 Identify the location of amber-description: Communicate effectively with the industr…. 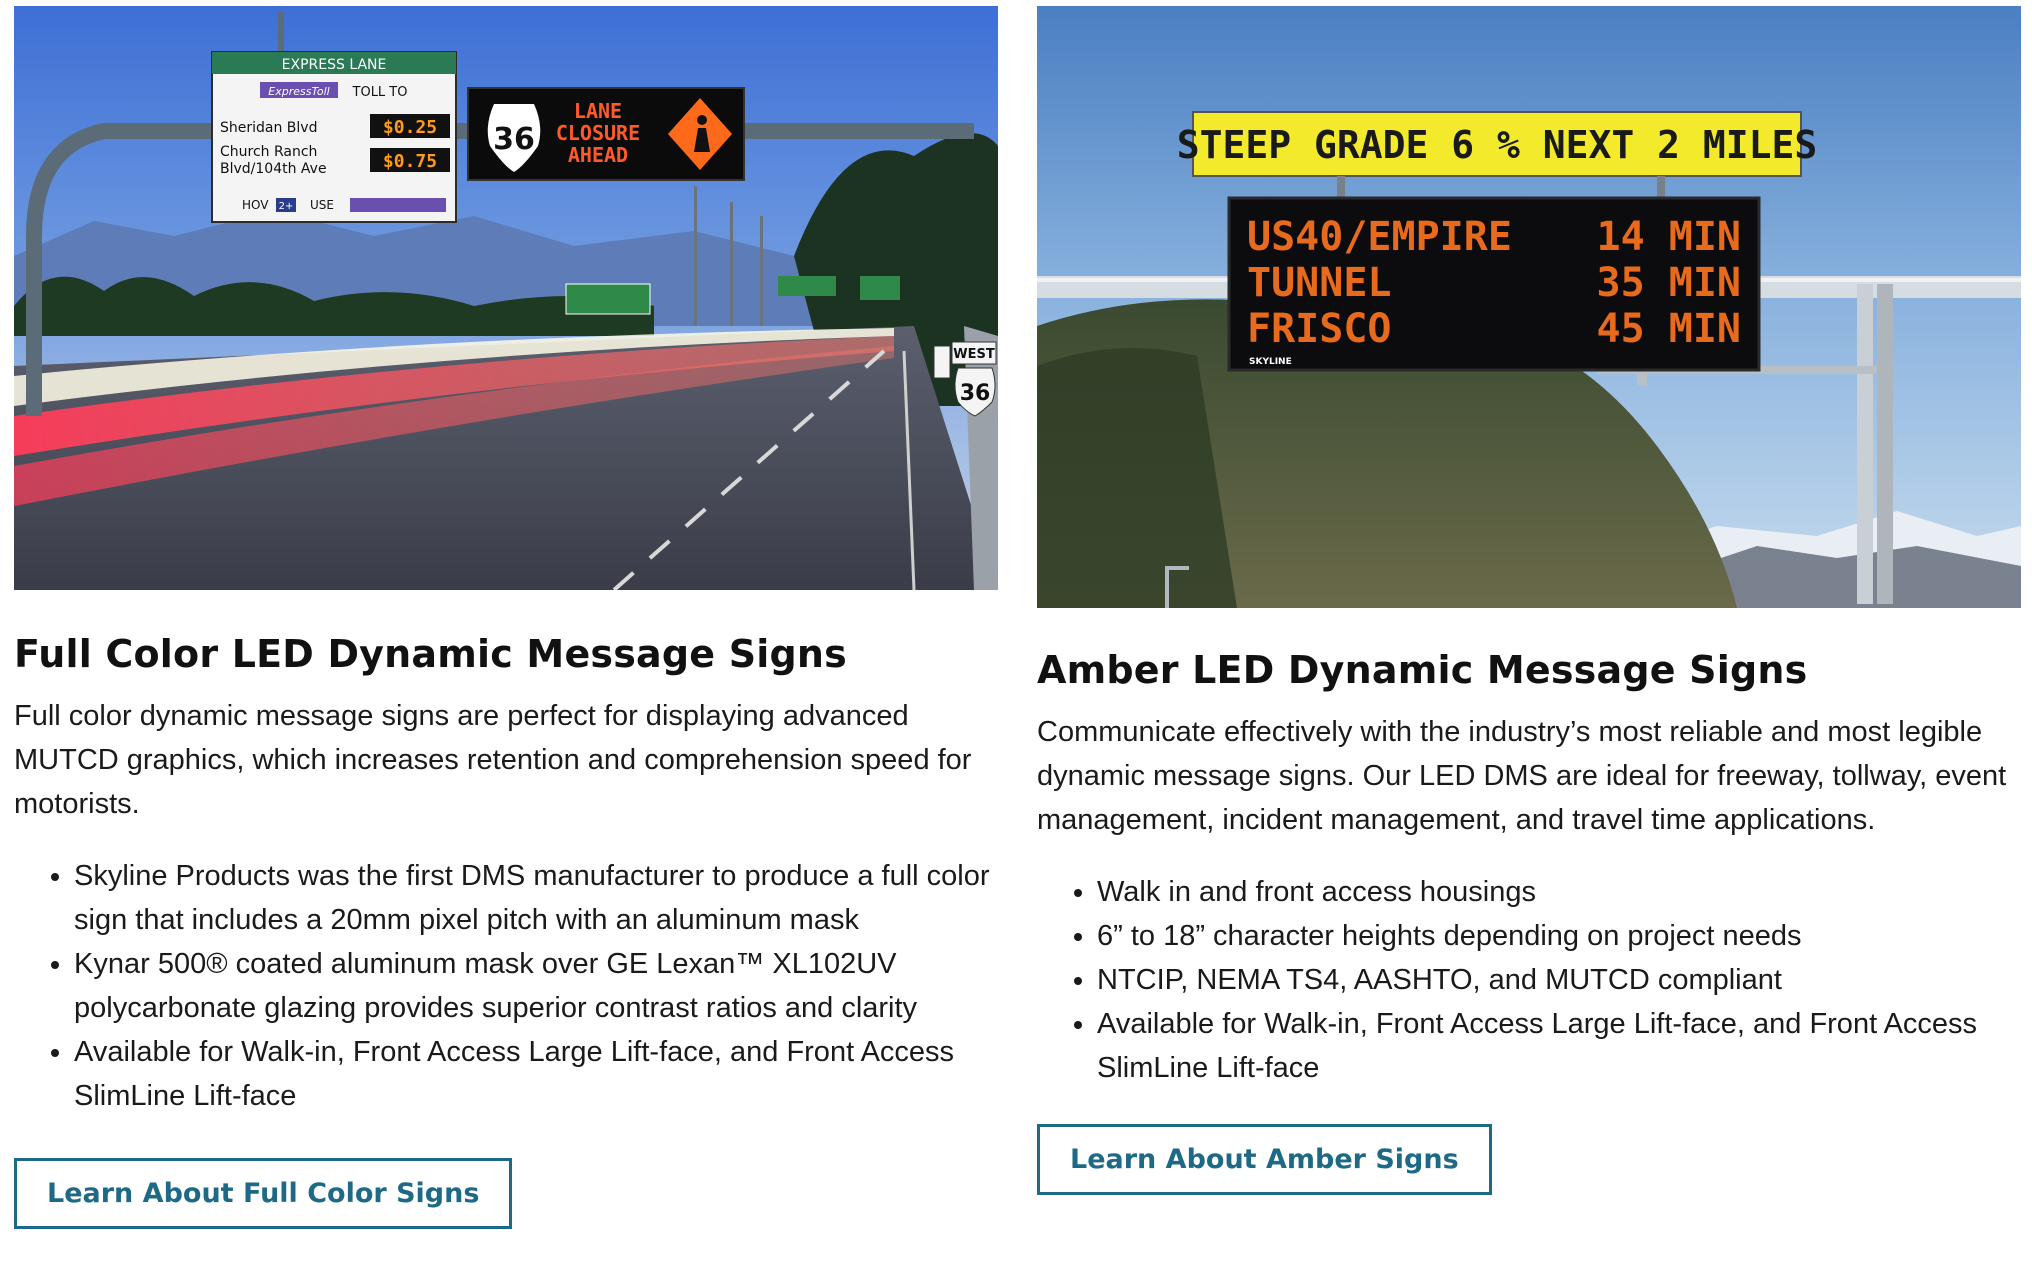
(1522, 776).